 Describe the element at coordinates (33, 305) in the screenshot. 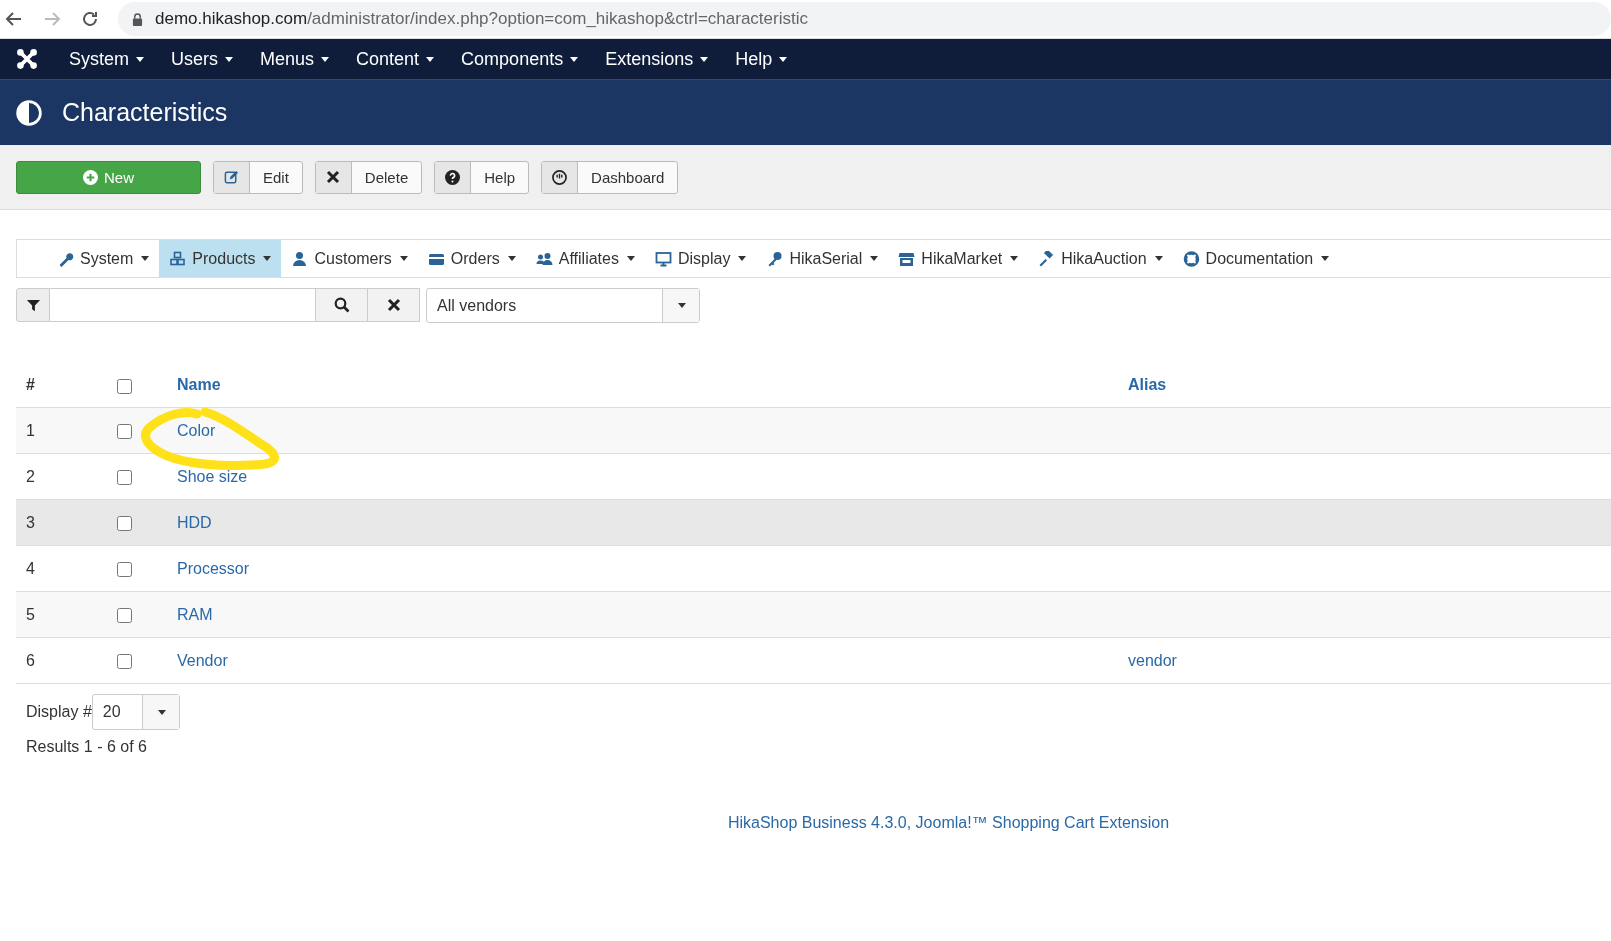

I see `filter-icon` at that location.